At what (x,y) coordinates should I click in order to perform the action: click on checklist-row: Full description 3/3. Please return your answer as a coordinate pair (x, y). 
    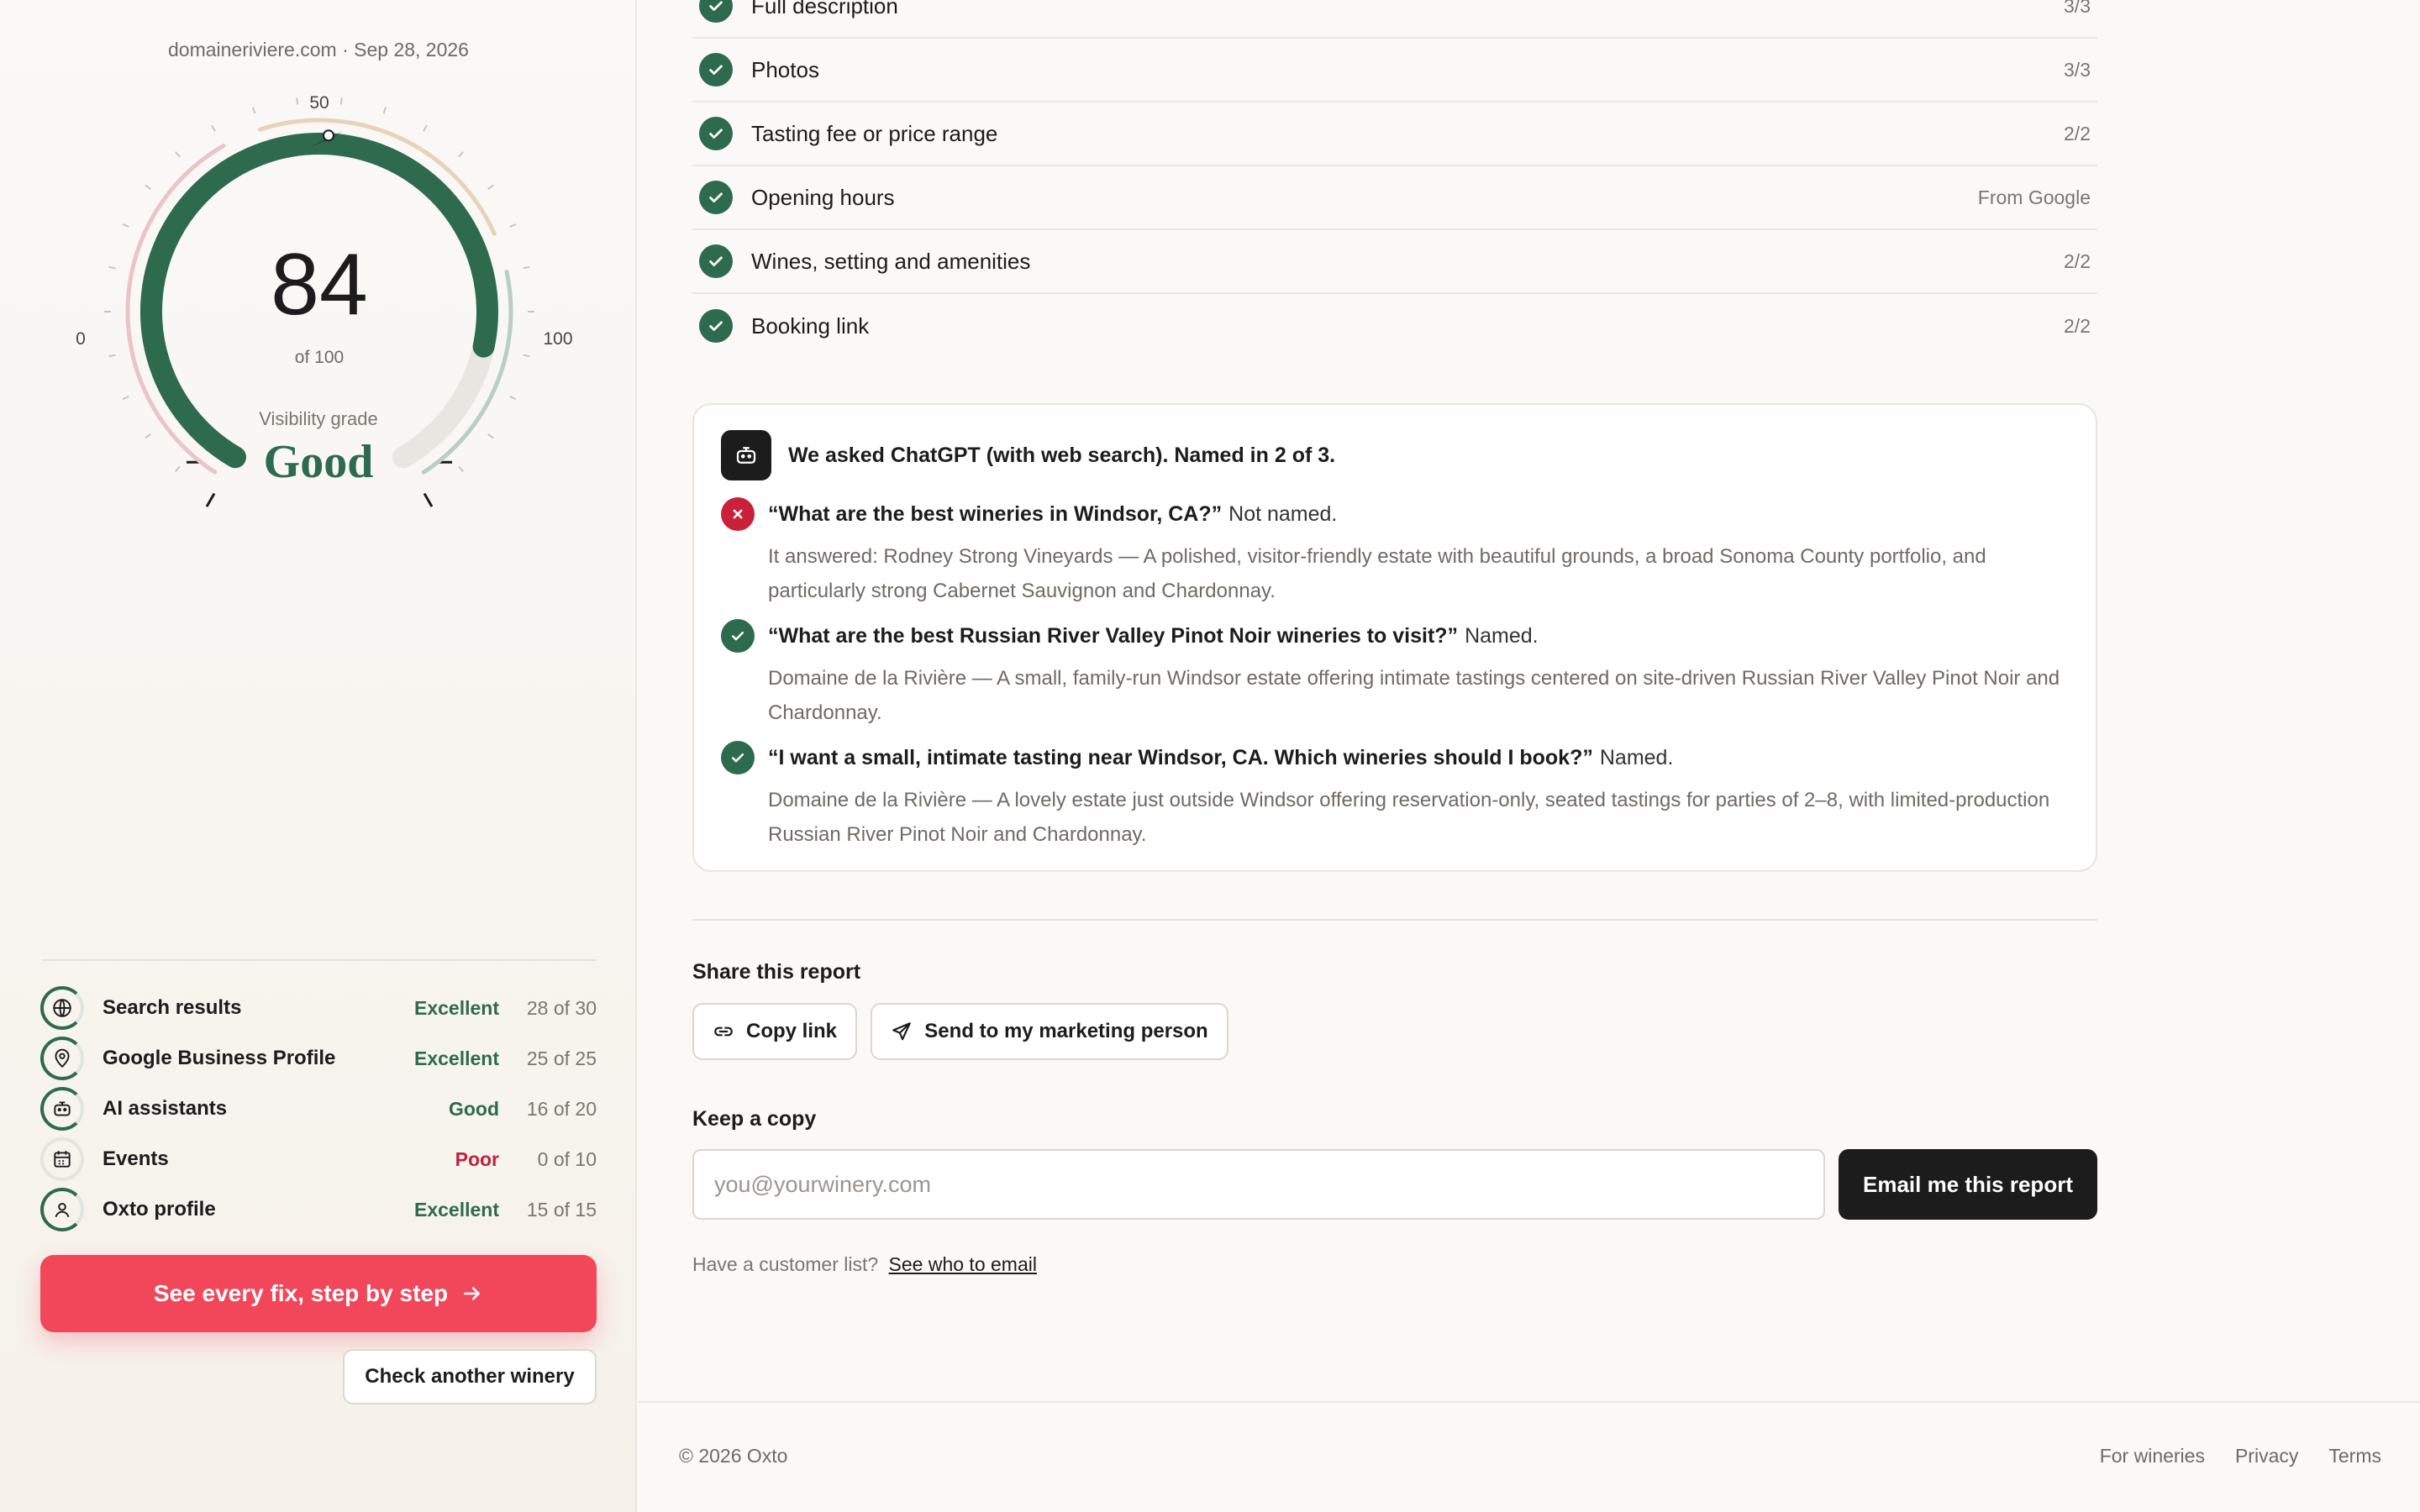
    Looking at the image, I should click on (1394, 19).